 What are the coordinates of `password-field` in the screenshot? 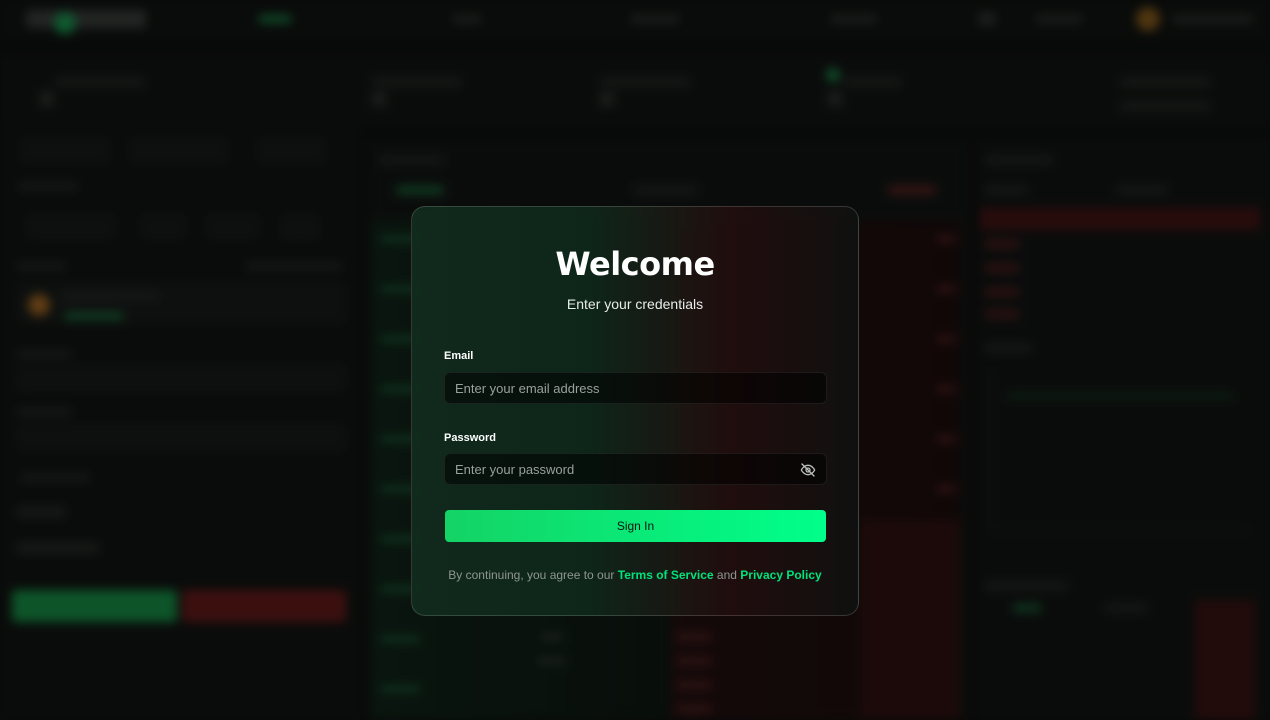 It's located at (635, 469).